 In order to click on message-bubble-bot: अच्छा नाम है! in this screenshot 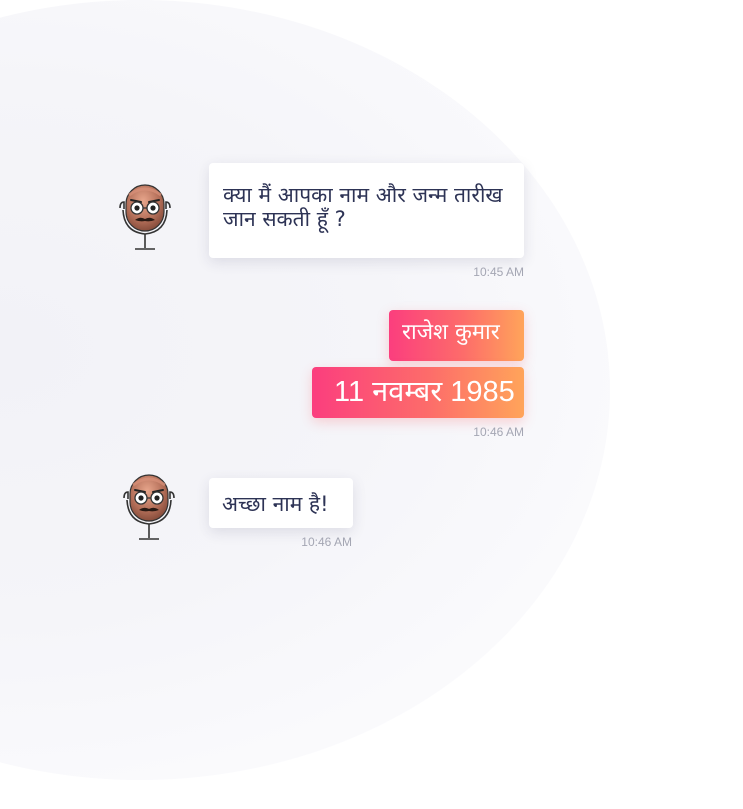, I will do `click(281, 503)`.